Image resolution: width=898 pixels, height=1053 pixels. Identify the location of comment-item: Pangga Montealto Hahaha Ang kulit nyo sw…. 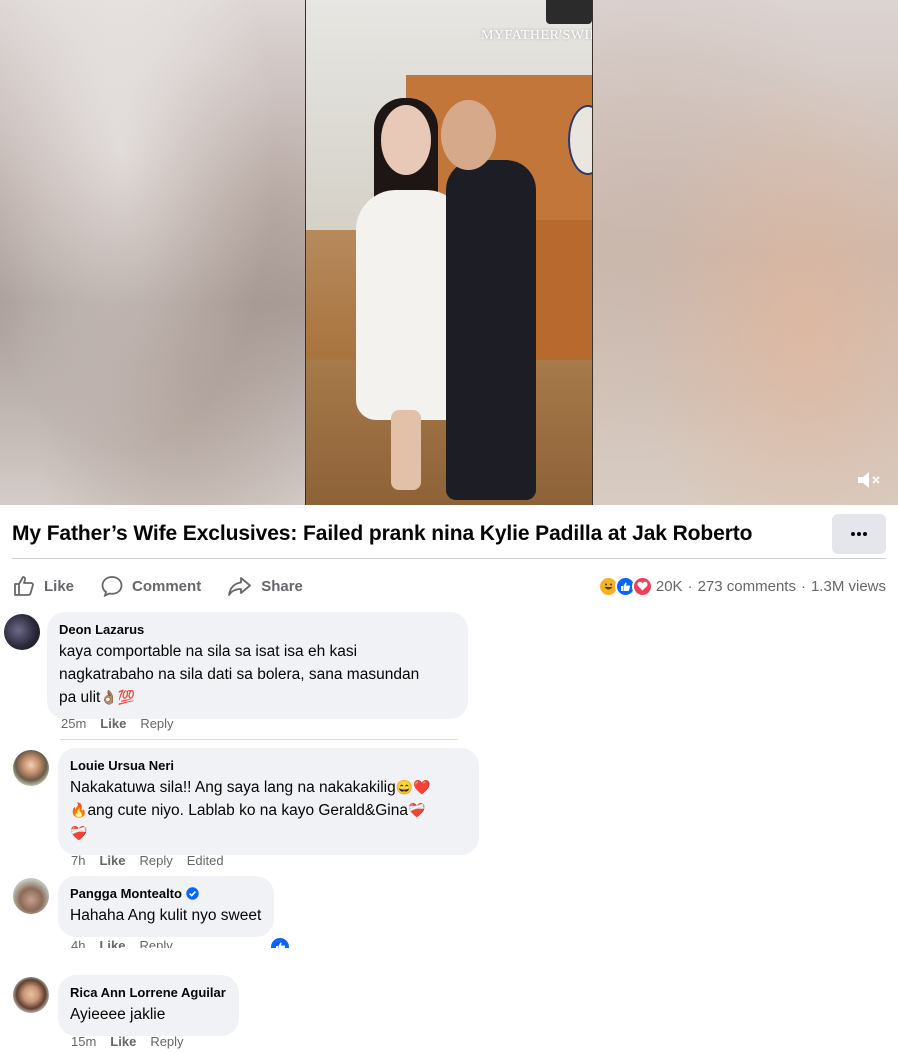
(144, 906).